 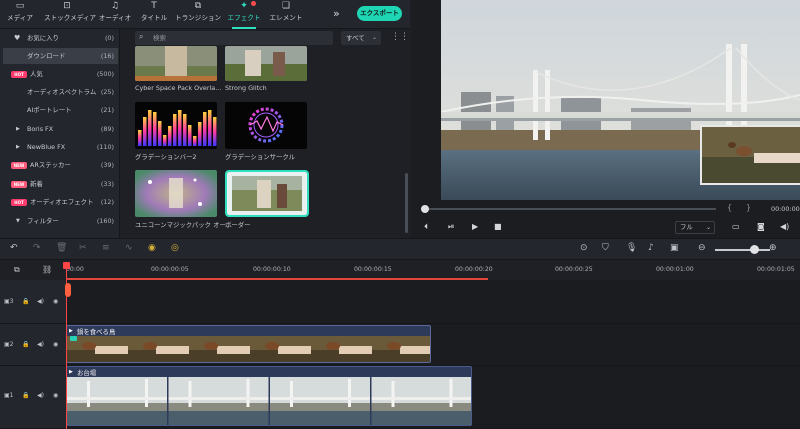 What do you see at coordinates (631, 248) in the screenshot?
I see `microphone-icon: 🎙` at bounding box center [631, 248].